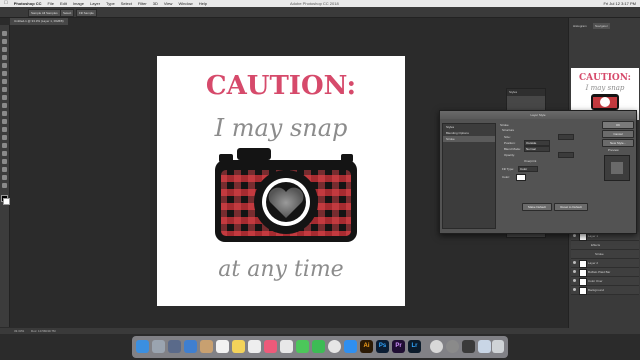  What do you see at coordinates (185, 3) in the screenshot?
I see `menu-window: Window` at bounding box center [185, 3].